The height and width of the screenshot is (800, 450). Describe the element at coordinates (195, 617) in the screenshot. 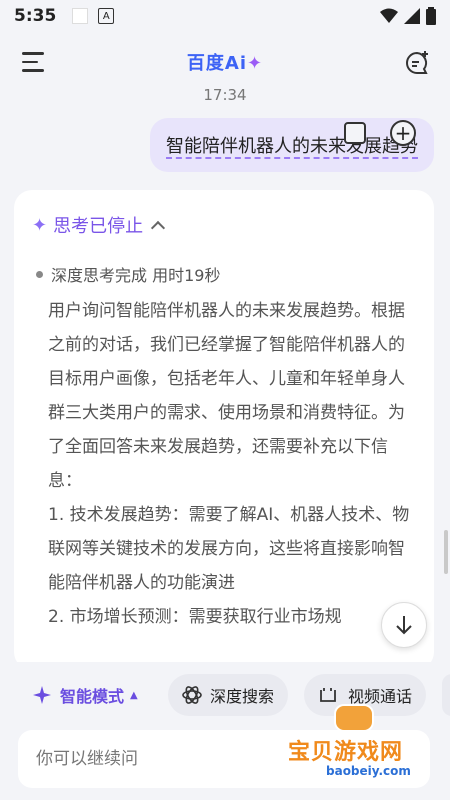

I see `thinking-paragraph: 2. 市场增长预测：需要获取行业市场规` at that location.